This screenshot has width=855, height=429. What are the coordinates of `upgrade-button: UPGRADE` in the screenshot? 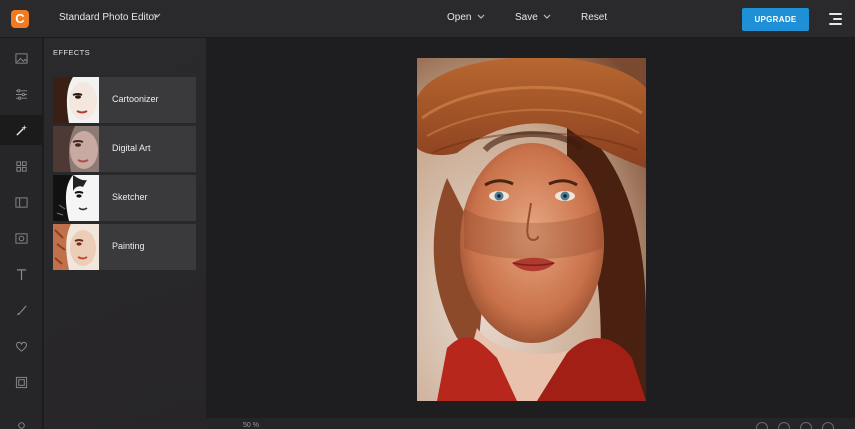 It's located at (775, 19).